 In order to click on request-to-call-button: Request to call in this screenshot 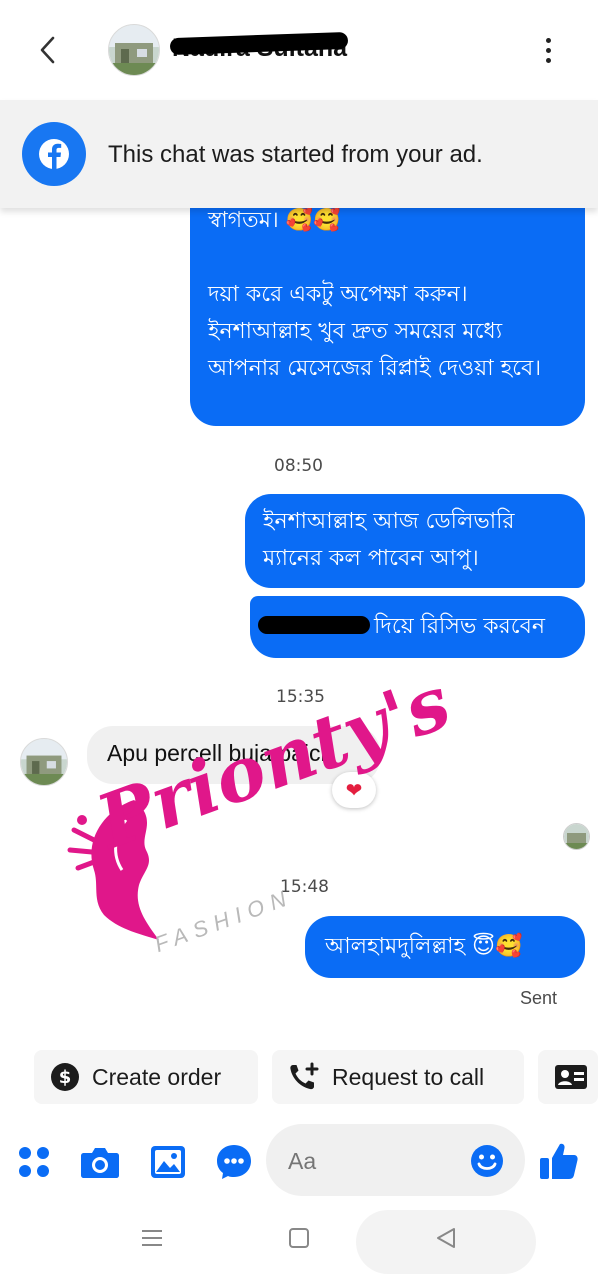, I will do `click(398, 1077)`.